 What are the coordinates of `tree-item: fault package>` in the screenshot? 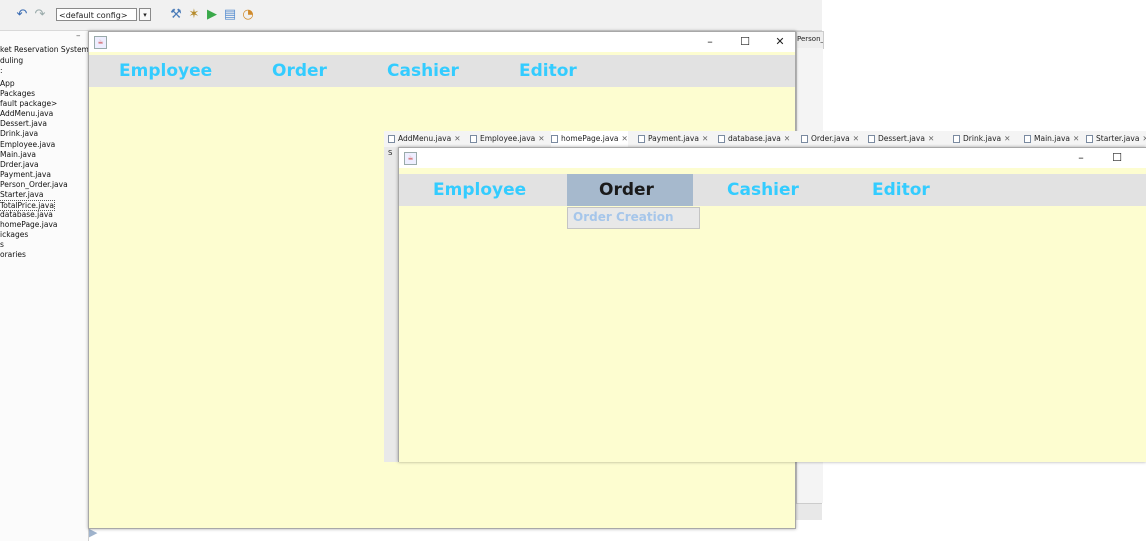 It's located at (28, 104).